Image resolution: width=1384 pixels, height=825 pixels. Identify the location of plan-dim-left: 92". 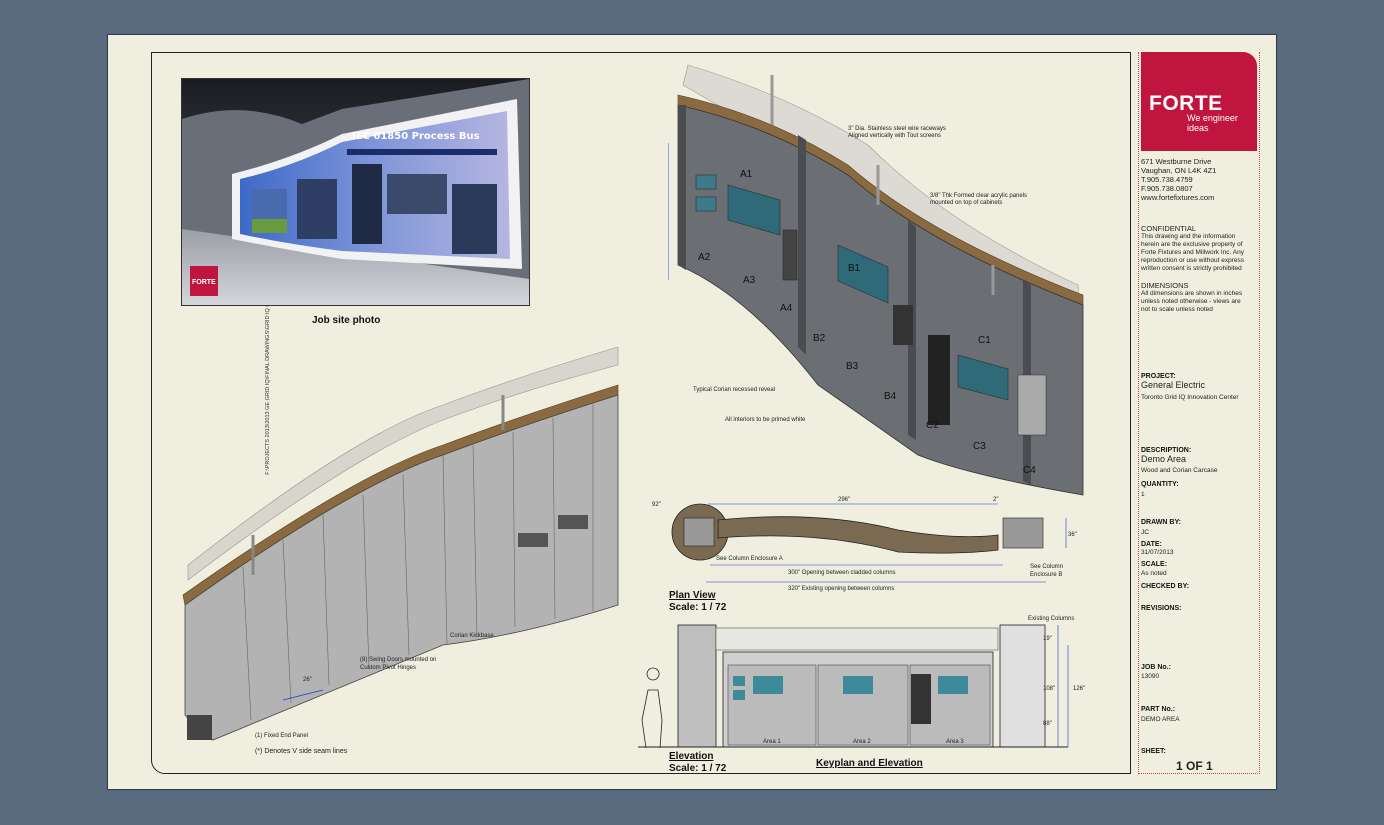
(656, 505).